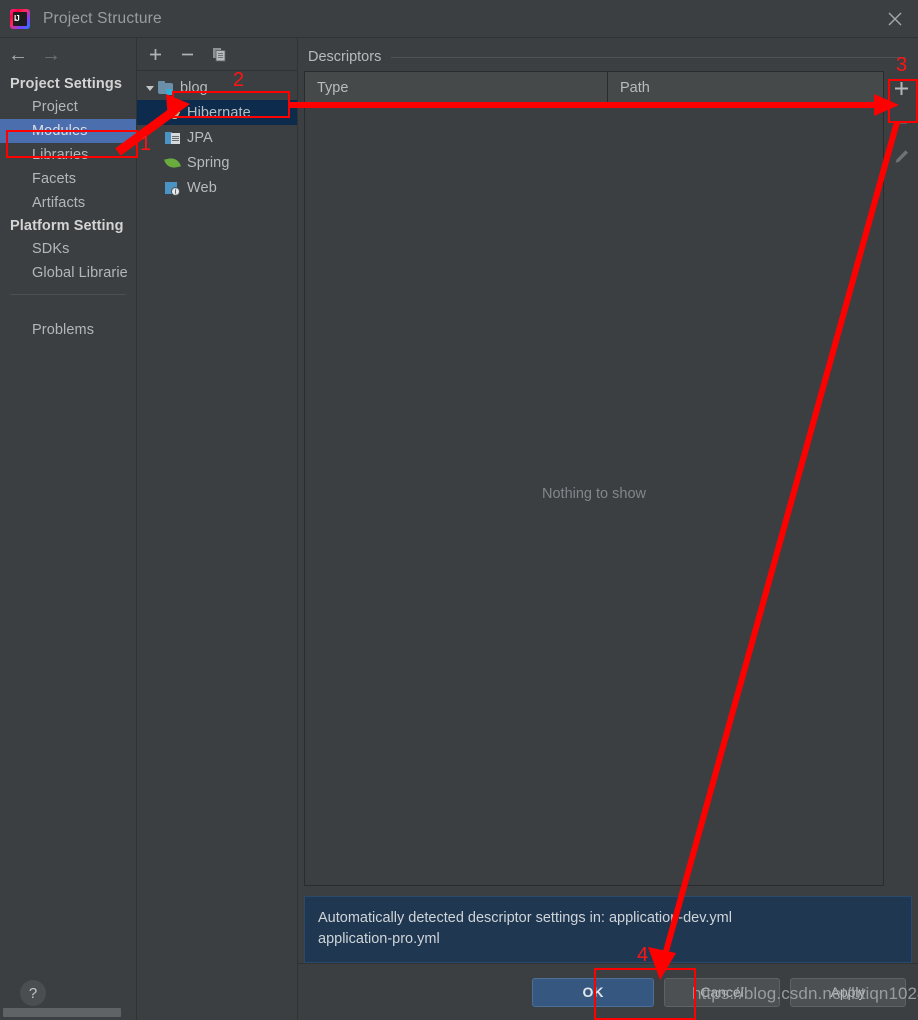 Image resolution: width=918 pixels, height=1020 pixels. I want to click on column-header-path: Path, so click(745, 87).